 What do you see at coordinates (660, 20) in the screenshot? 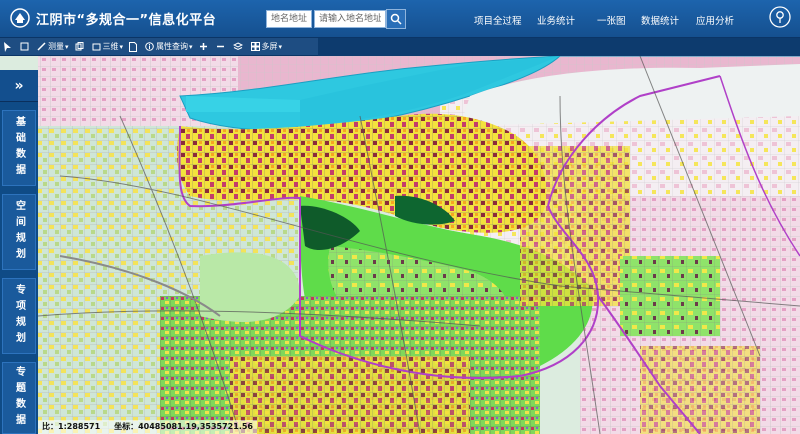
I see `nav-data-stats: 数据统计` at bounding box center [660, 20].